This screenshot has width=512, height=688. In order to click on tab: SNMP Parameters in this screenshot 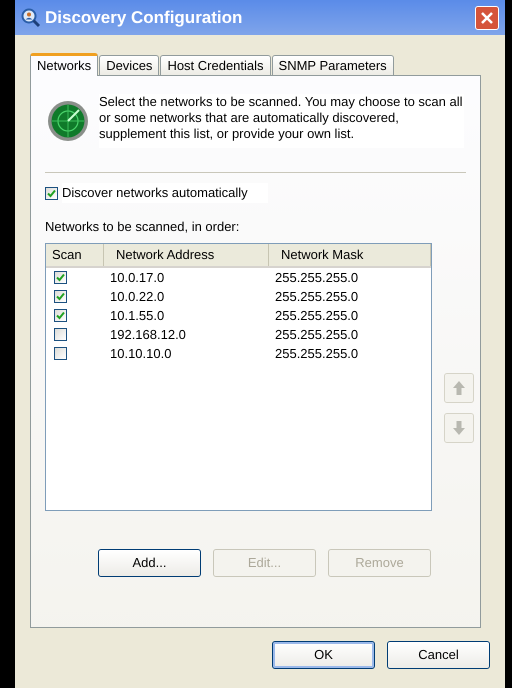, I will do `click(333, 65)`.